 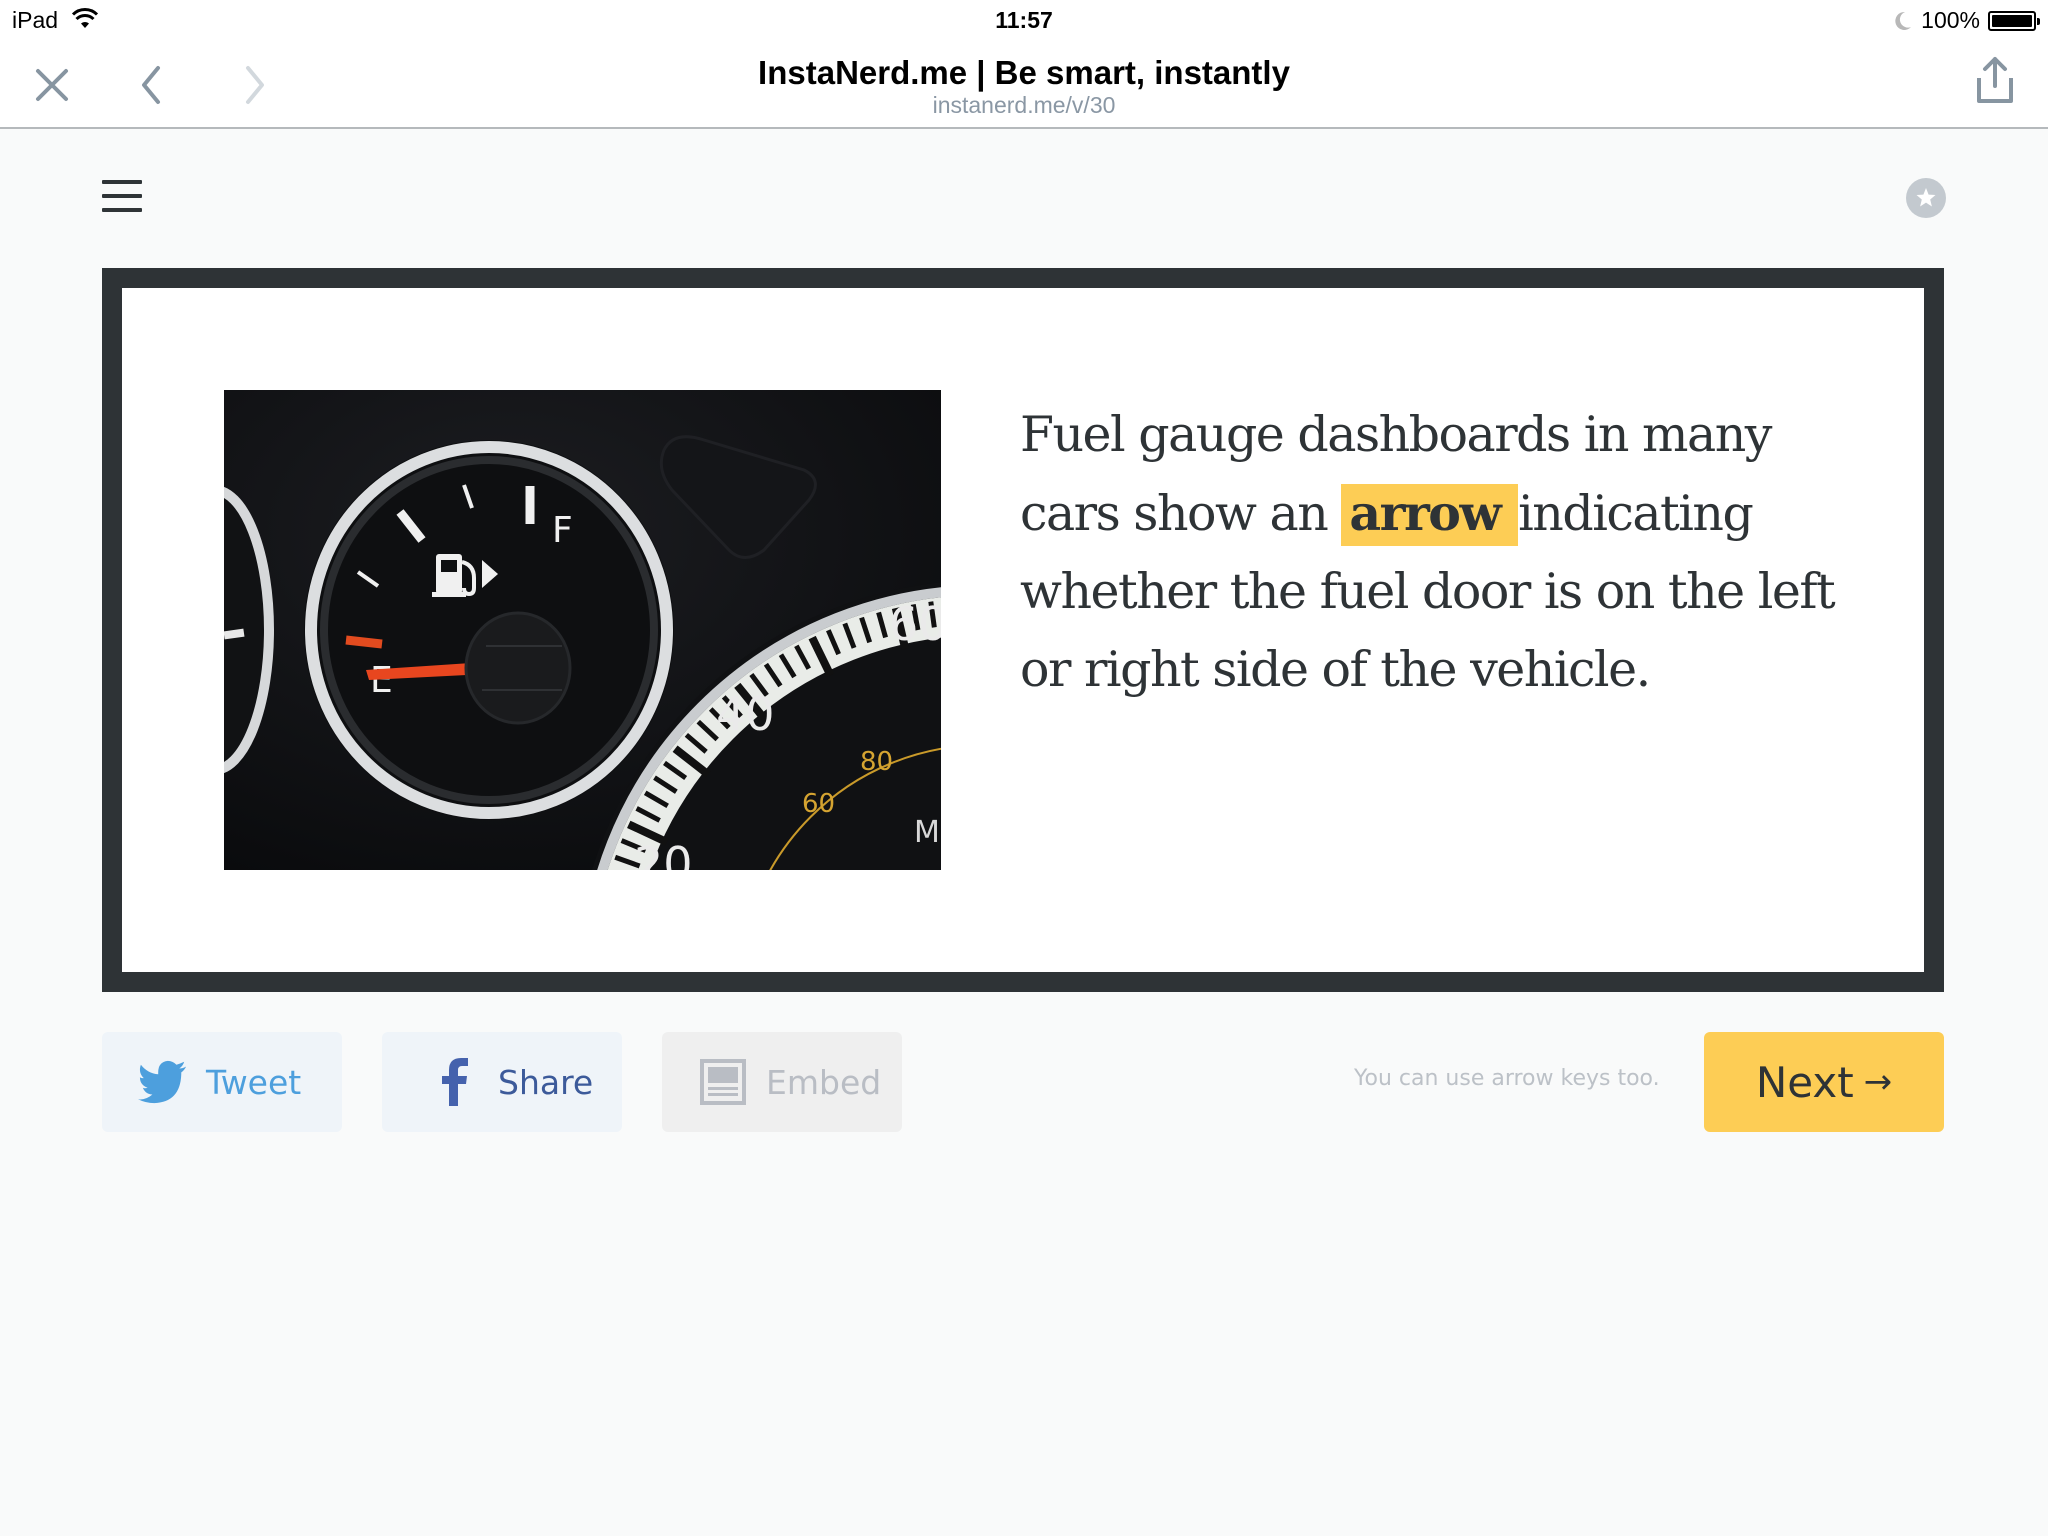 I want to click on hamburger-menu-icon, so click(x=122, y=196).